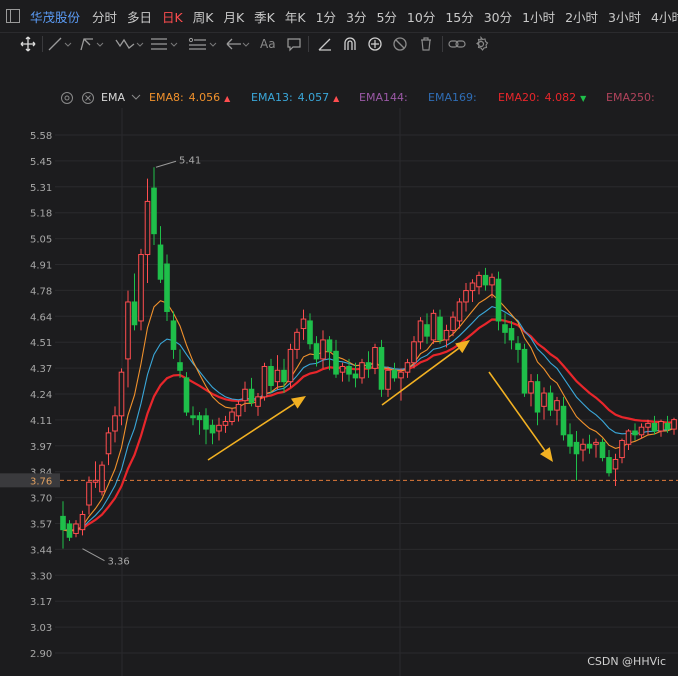 The width and height of the screenshot is (678, 676). I want to click on y-tick-label: 3.97, so click(41, 447).